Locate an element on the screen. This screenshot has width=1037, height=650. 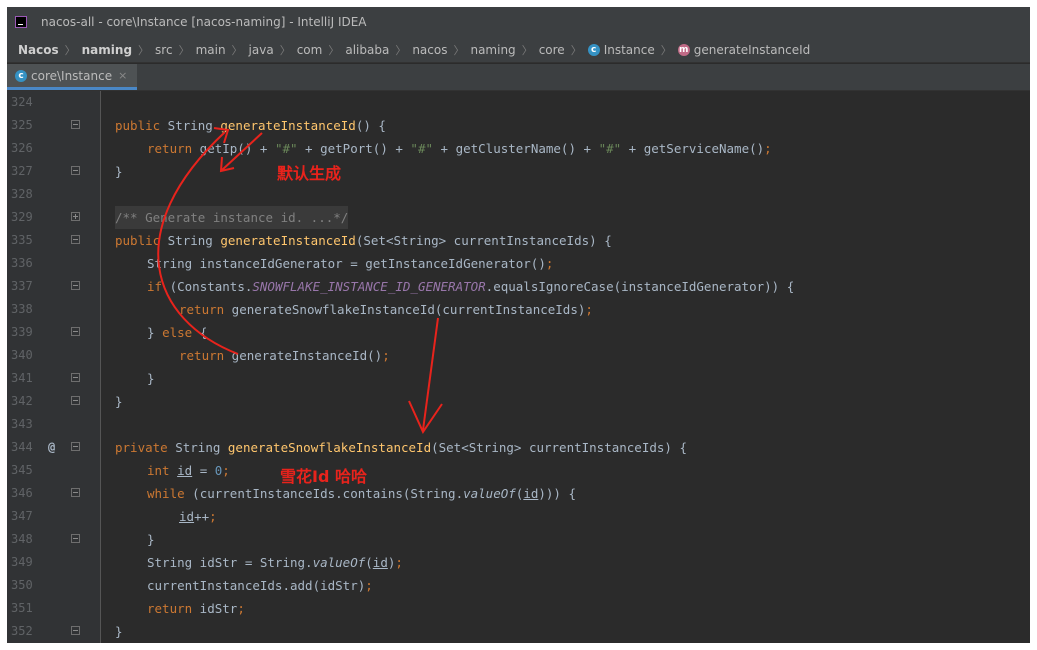
line-number: 344 is located at coordinates (22, 447).